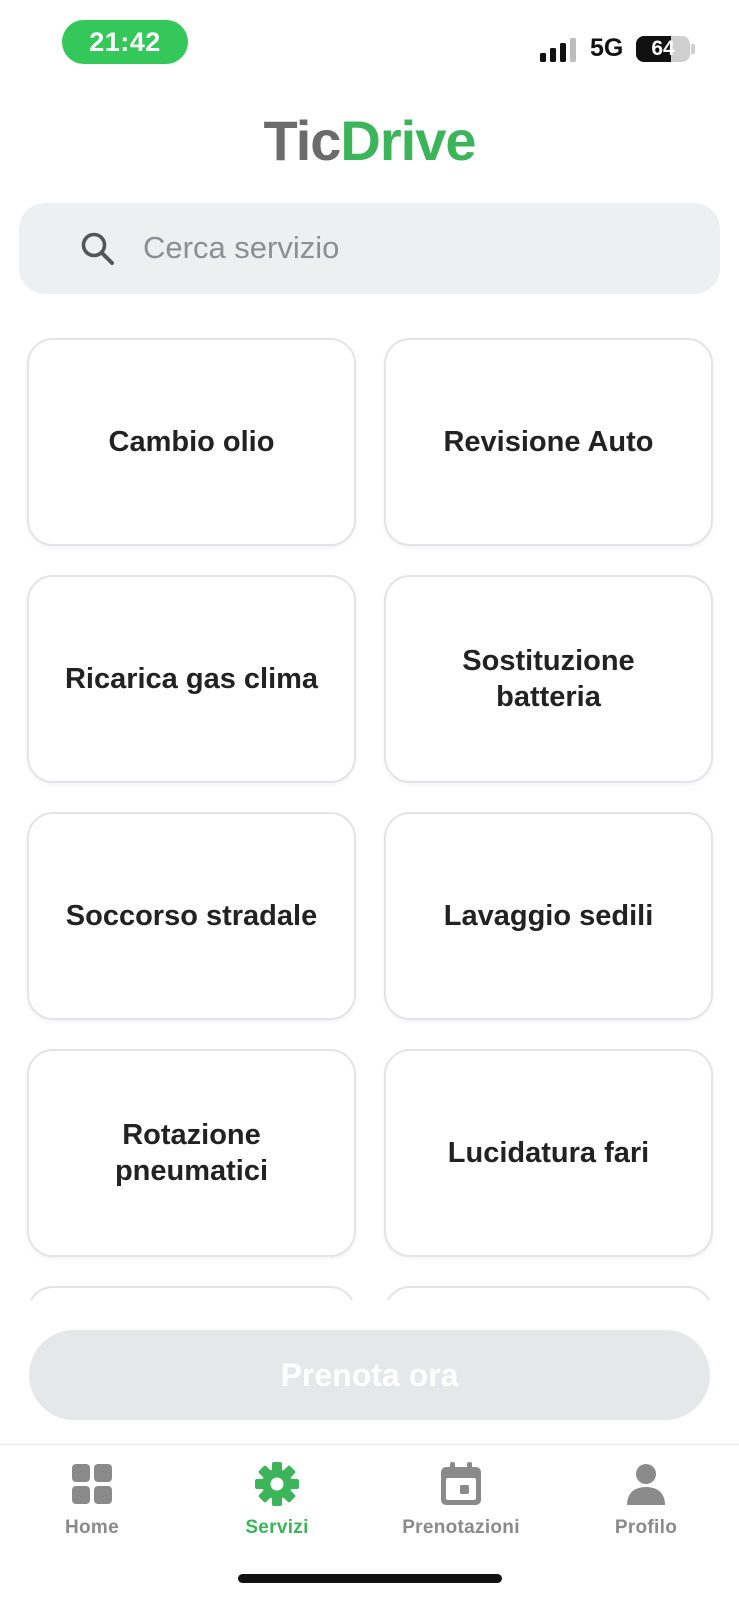 Image resolution: width=739 pixels, height=1600 pixels. I want to click on service-card-lavaggio-sedili: Lavaggio sedili, so click(548, 916).